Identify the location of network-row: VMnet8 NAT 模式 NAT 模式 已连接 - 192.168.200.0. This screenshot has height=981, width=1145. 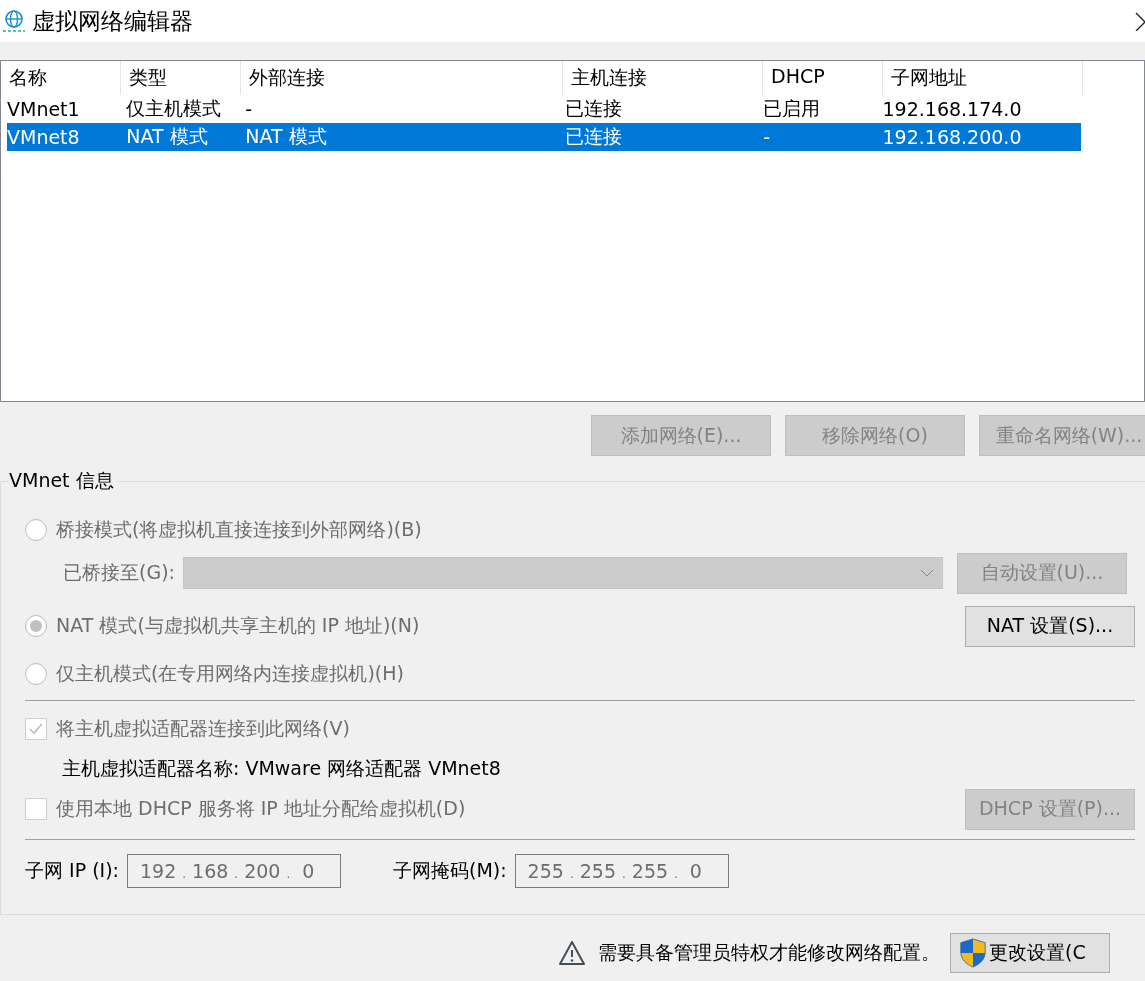
(544, 137).